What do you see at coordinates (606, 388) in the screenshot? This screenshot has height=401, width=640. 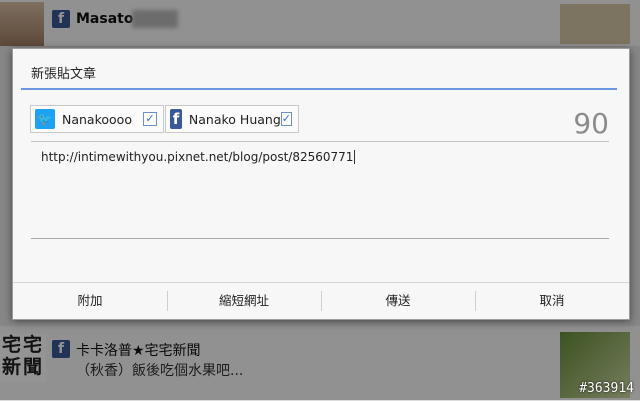 I see `watermark: #363914` at bounding box center [606, 388].